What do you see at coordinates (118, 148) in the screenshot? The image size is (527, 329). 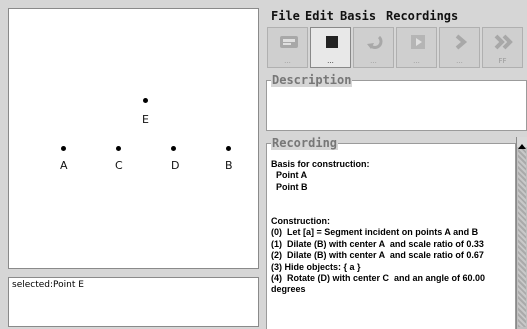 I see `point-c-marker` at bounding box center [118, 148].